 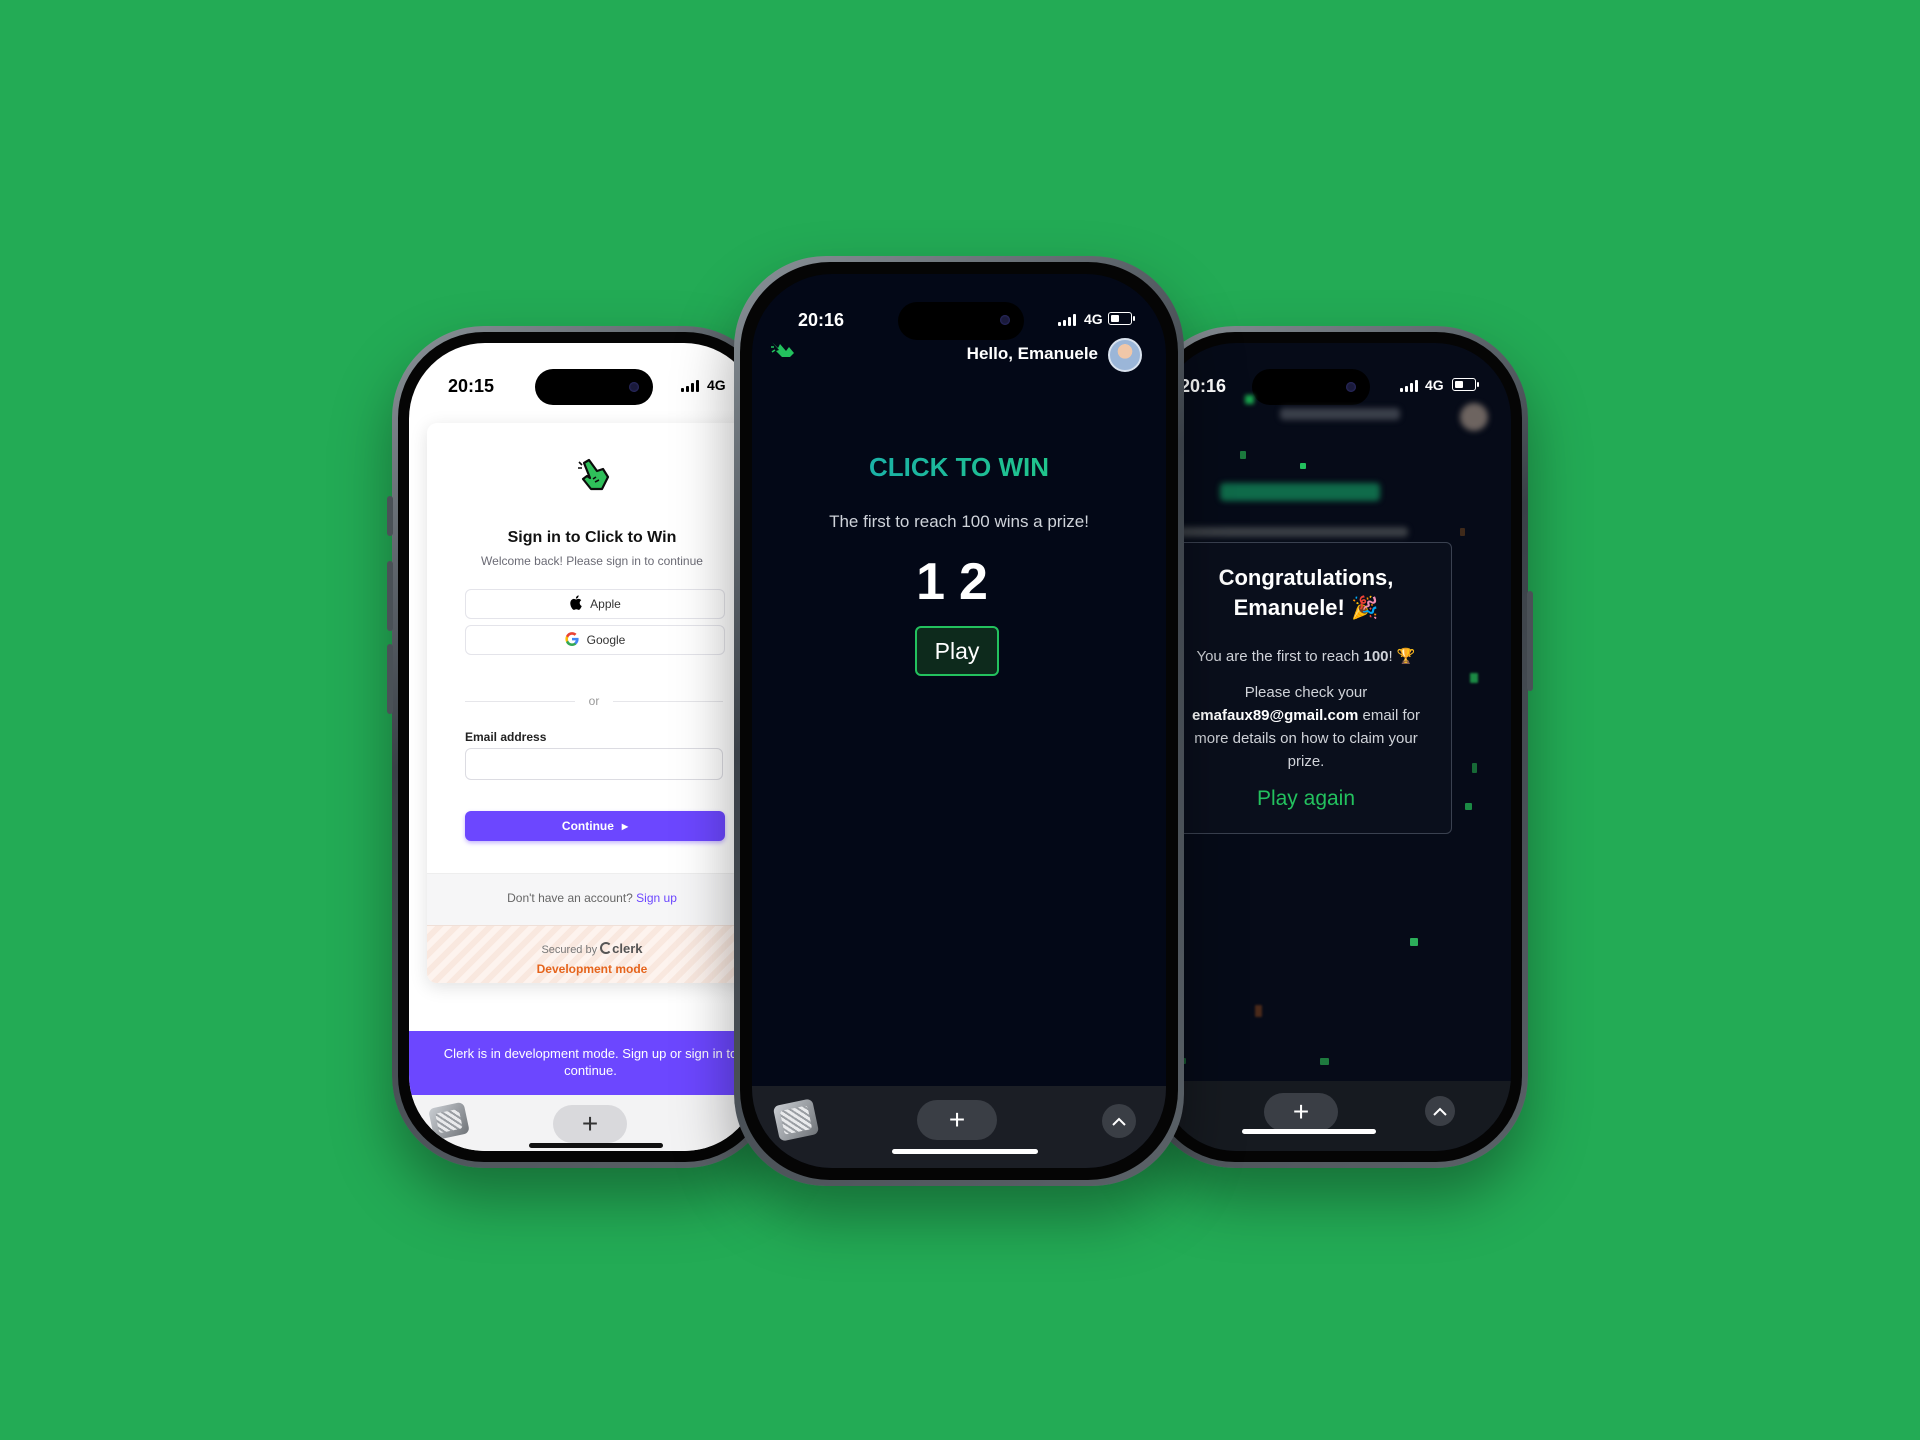 I want to click on card-subtitle: Welcome back! Please sign in to continue, so click(x=592, y=561).